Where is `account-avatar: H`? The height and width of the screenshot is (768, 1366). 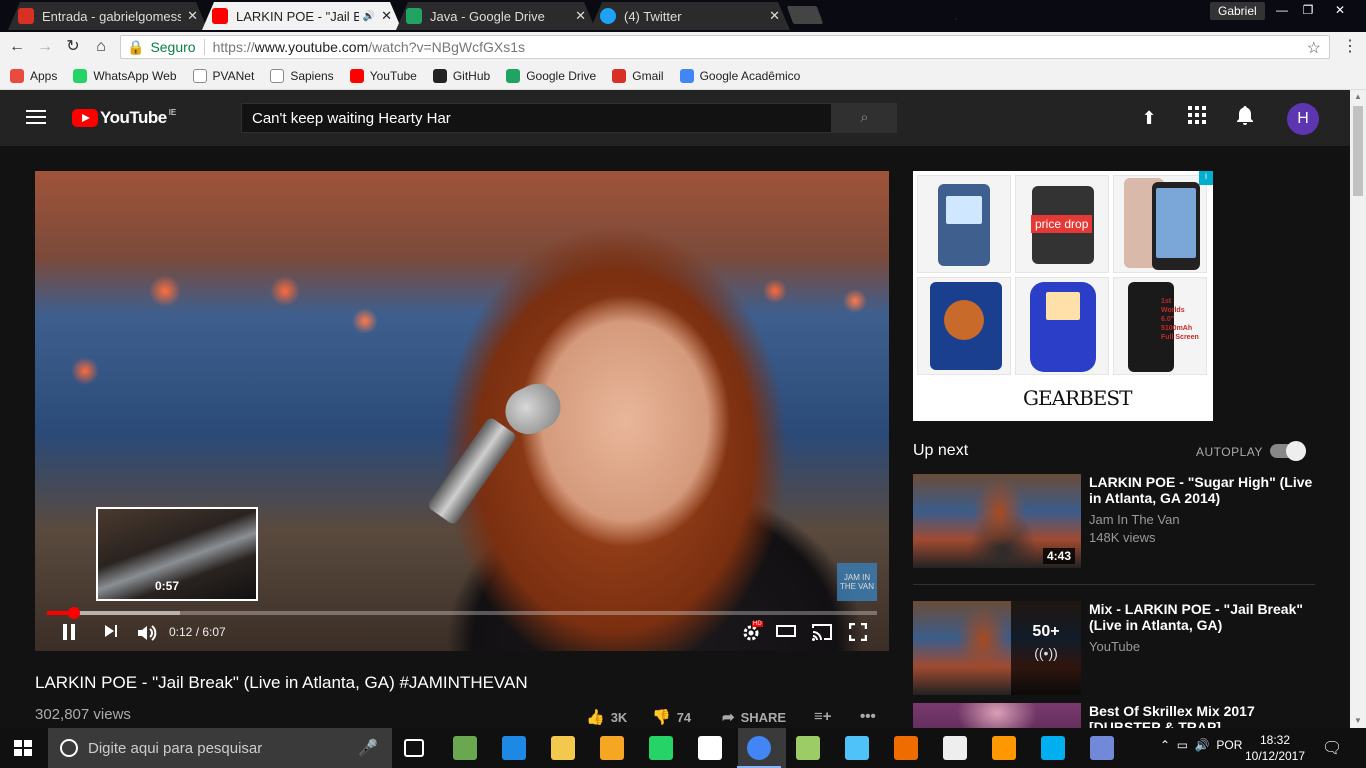
account-avatar: H is located at coordinates (1303, 119).